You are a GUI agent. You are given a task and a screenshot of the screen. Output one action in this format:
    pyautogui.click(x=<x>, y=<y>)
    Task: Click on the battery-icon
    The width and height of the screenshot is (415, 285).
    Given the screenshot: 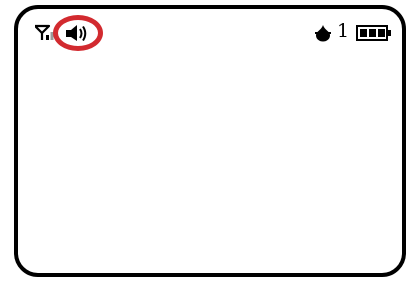 What is the action you would take?
    pyautogui.click(x=374, y=35)
    